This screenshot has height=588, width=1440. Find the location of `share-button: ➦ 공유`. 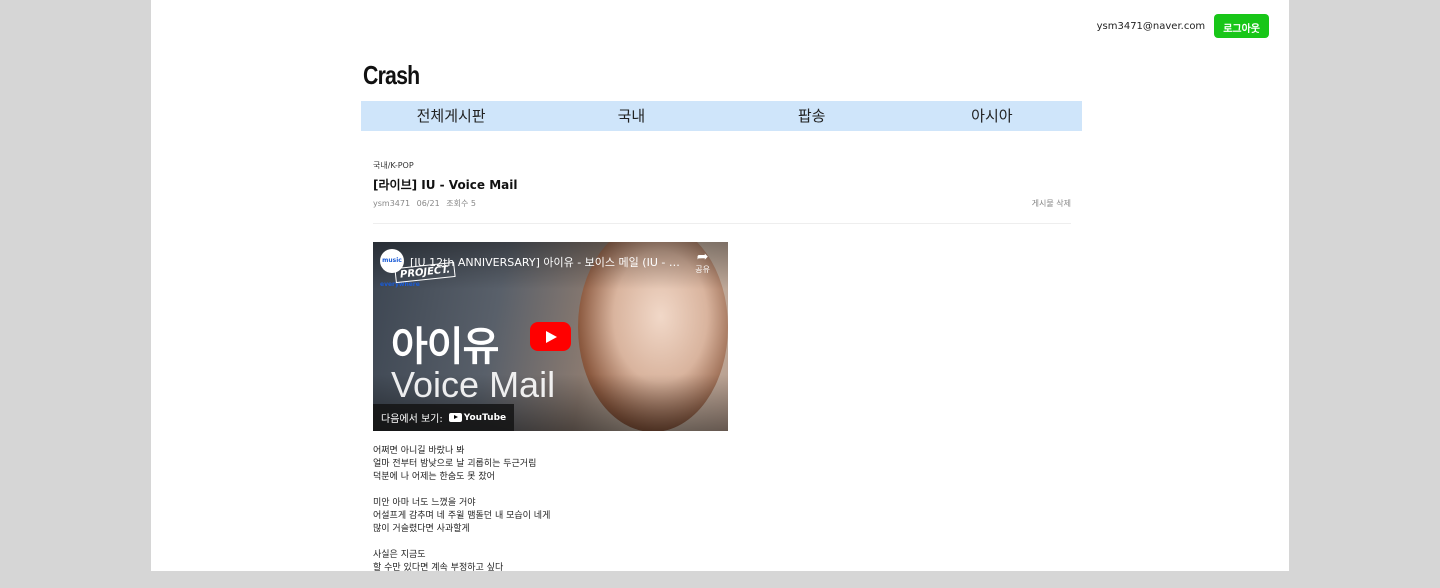

share-button: ➦ 공유 is located at coordinates (702, 262).